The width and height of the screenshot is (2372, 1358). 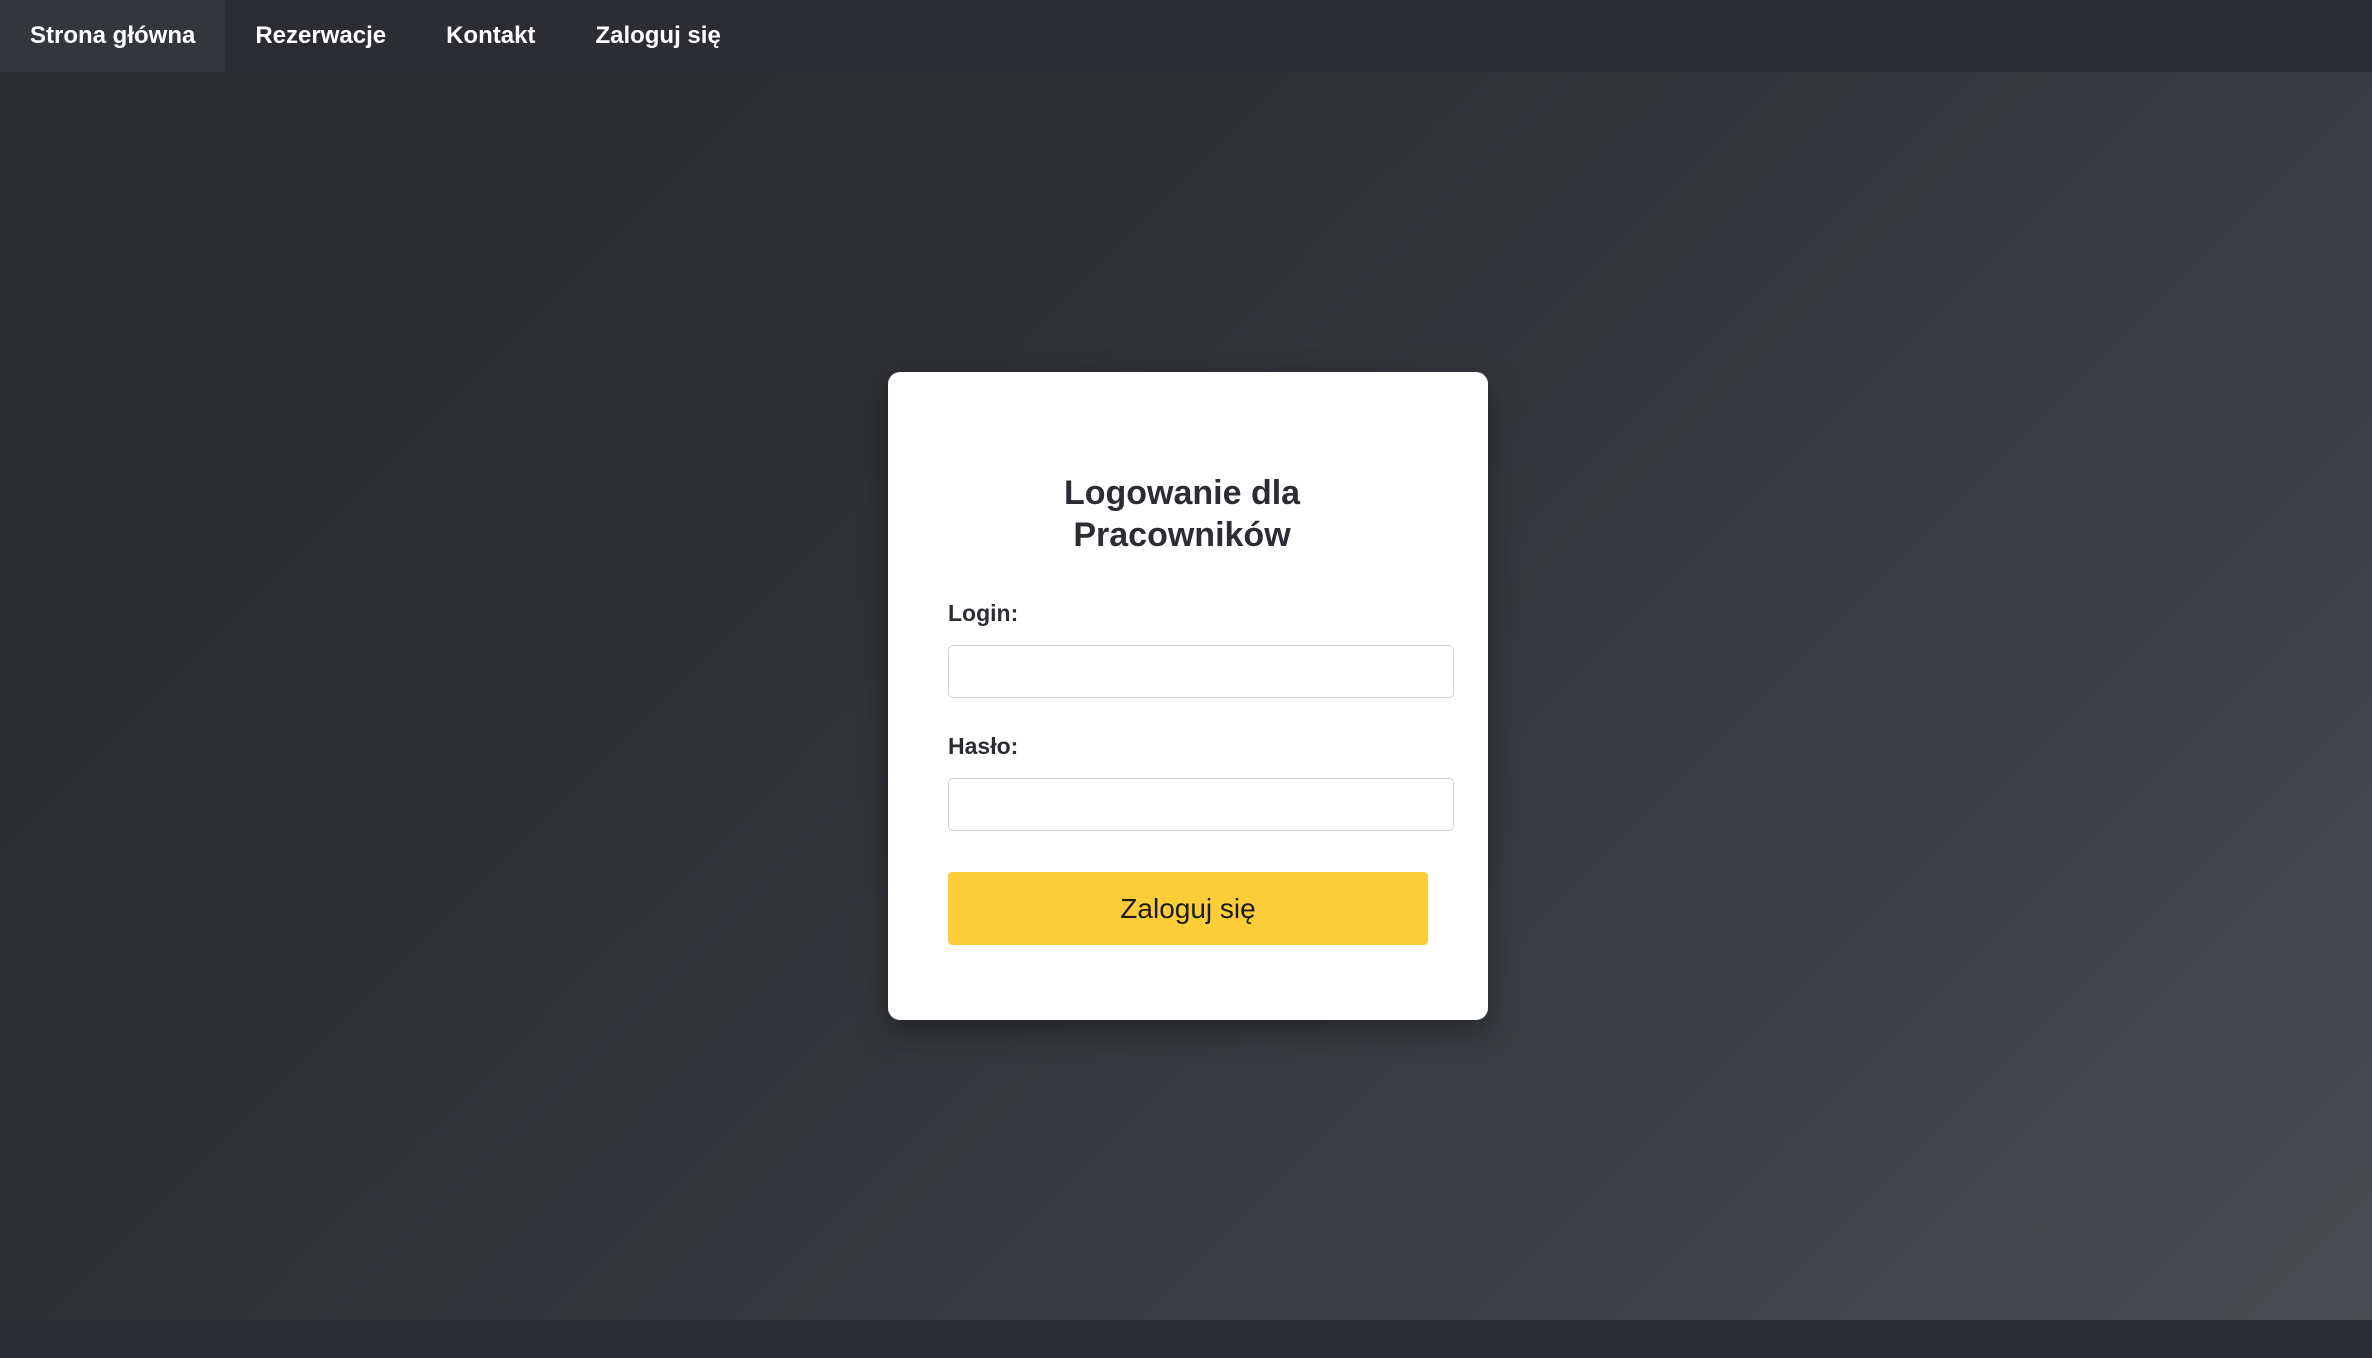 What do you see at coordinates (320, 36) in the screenshot?
I see `nav-item-reservations: Rezerwacje` at bounding box center [320, 36].